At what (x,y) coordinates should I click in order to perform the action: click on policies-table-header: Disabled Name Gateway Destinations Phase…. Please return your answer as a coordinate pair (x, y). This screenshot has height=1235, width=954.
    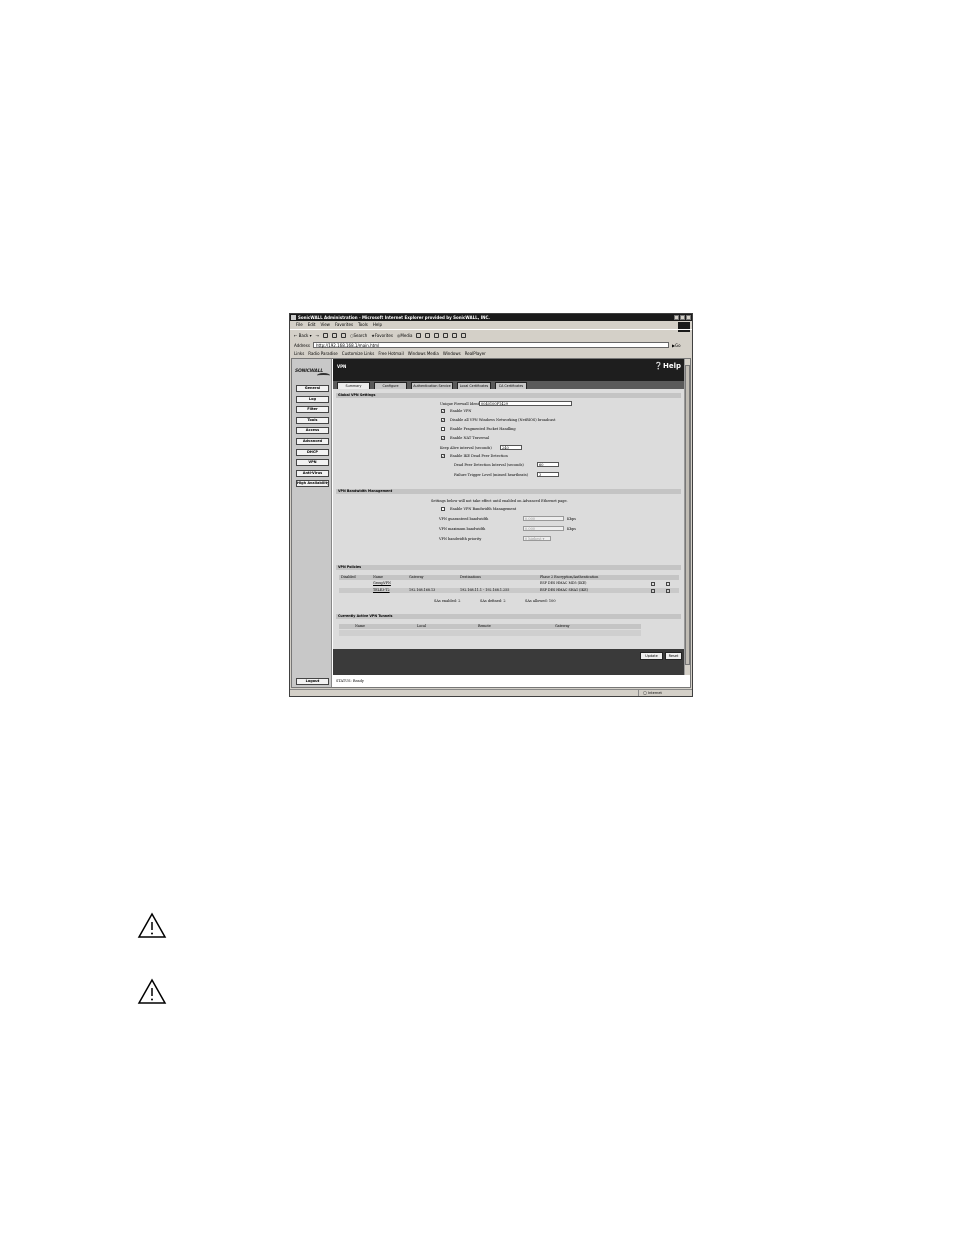
    Looking at the image, I should click on (509, 577).